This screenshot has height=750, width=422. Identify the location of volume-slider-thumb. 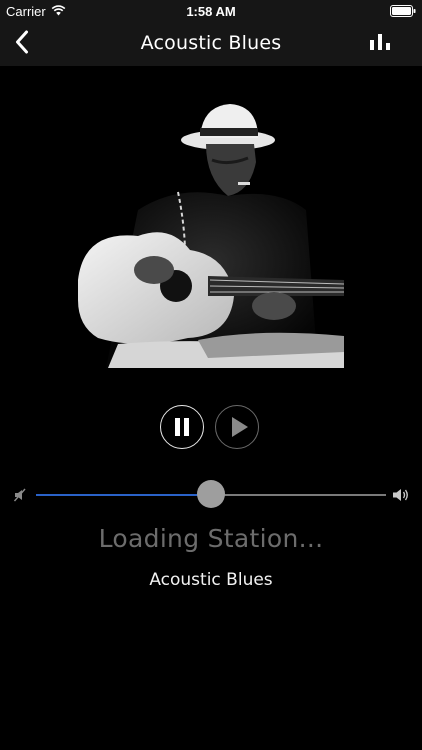
(211, 494).